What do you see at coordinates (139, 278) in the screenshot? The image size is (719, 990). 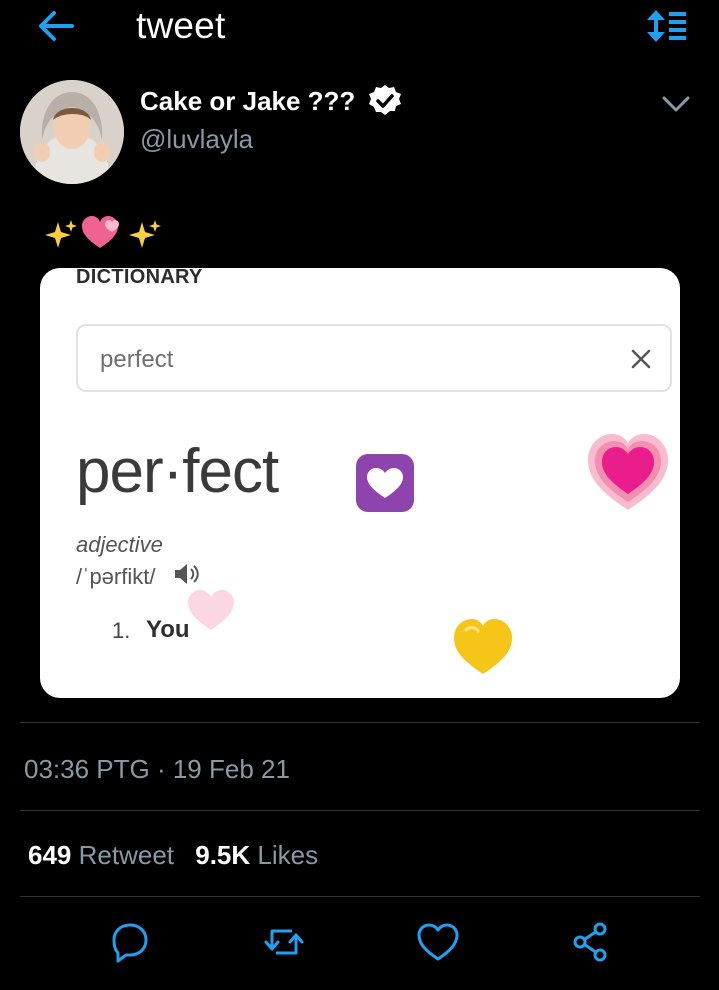 I see `dictionary-label: DICTIONARY` at bounding box center [139, 278].